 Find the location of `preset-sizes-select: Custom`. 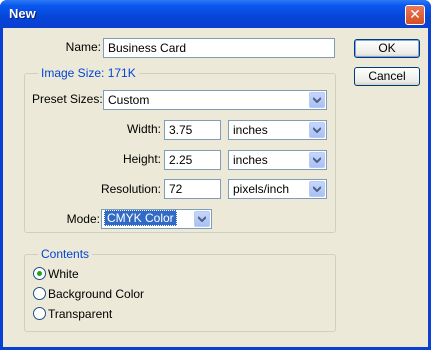

preset-sizes-select: Custom is located at coordinates (215, 100).